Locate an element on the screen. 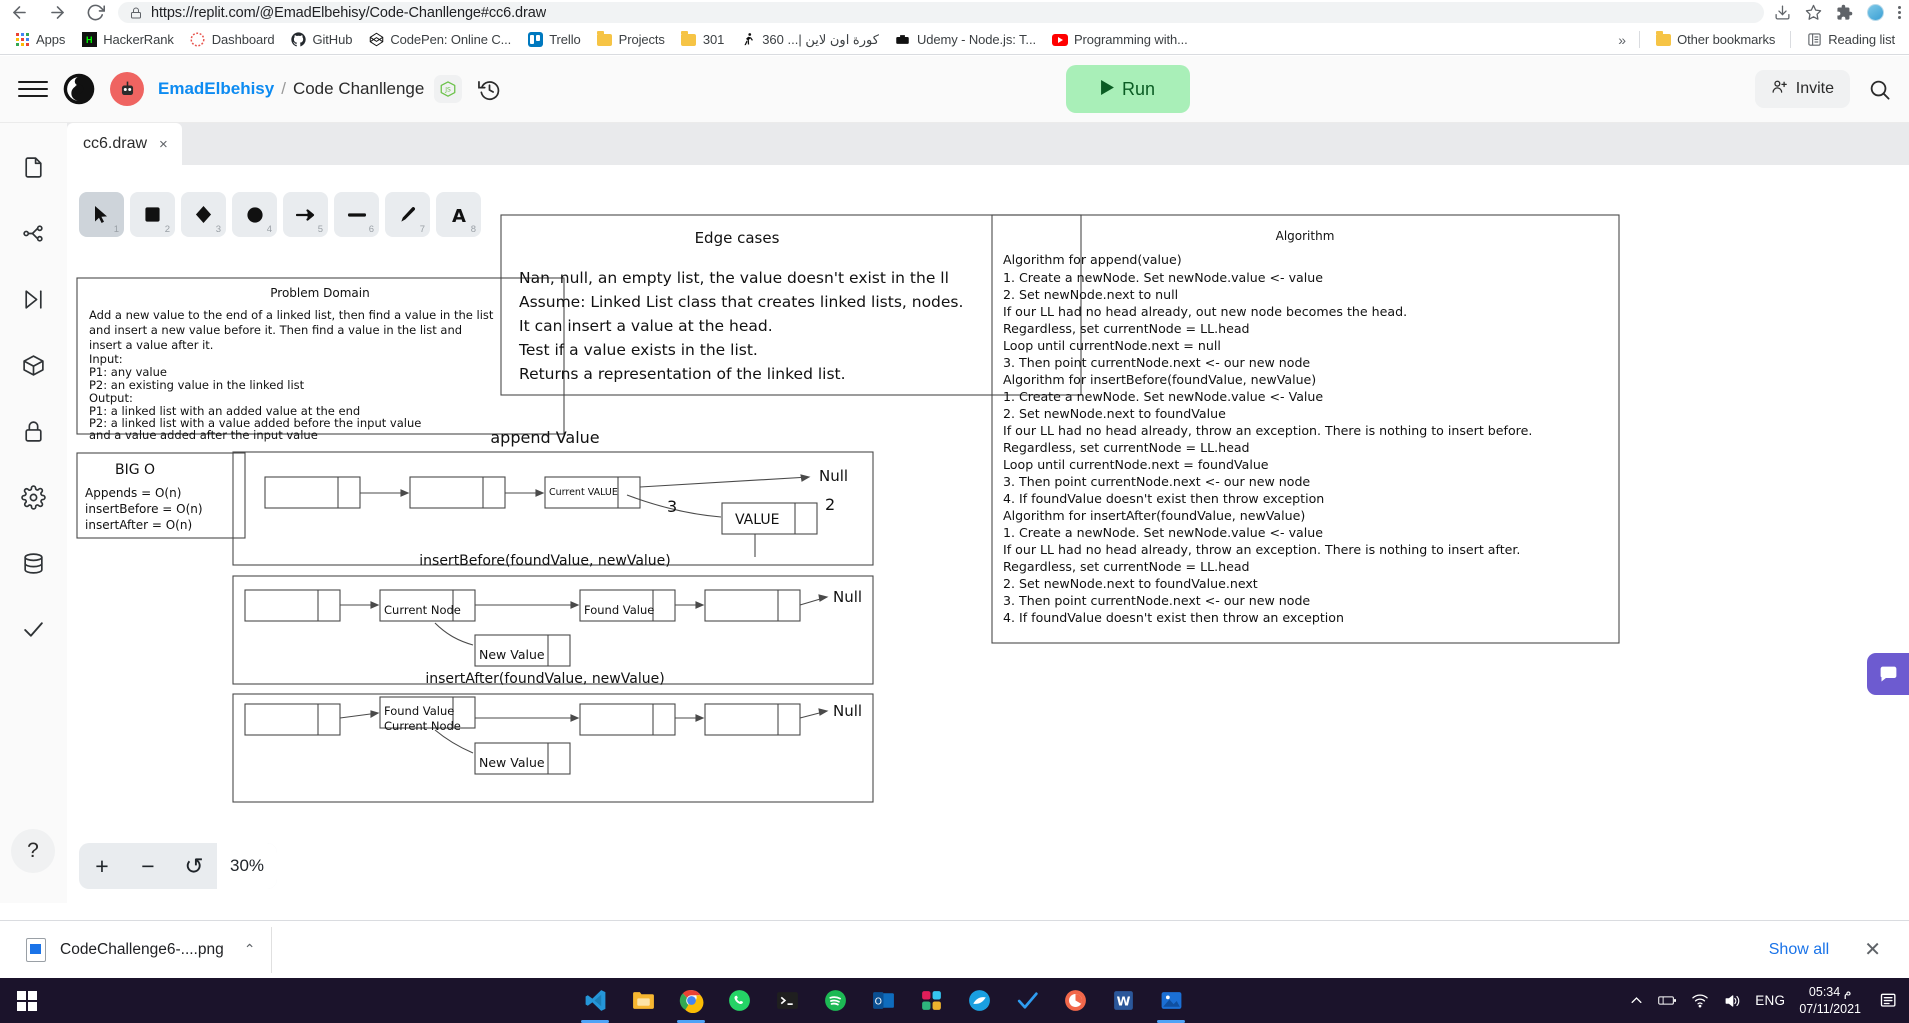  sidebar-item-secrets is located at coordinates (34, 431).